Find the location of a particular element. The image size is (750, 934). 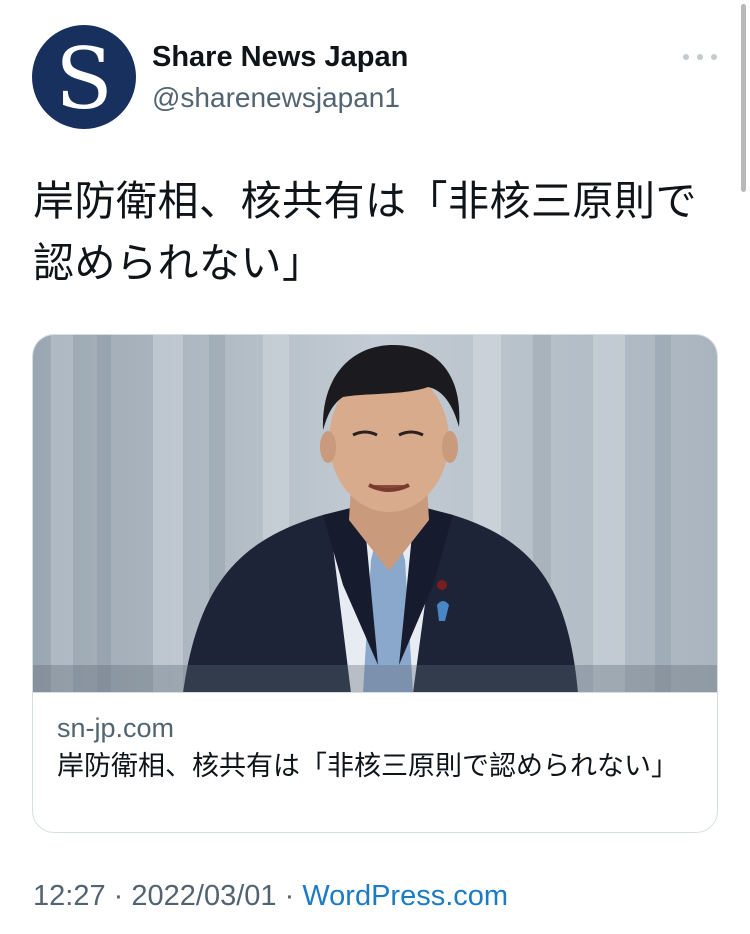

scrollbar is located at coordinates (743, 98).